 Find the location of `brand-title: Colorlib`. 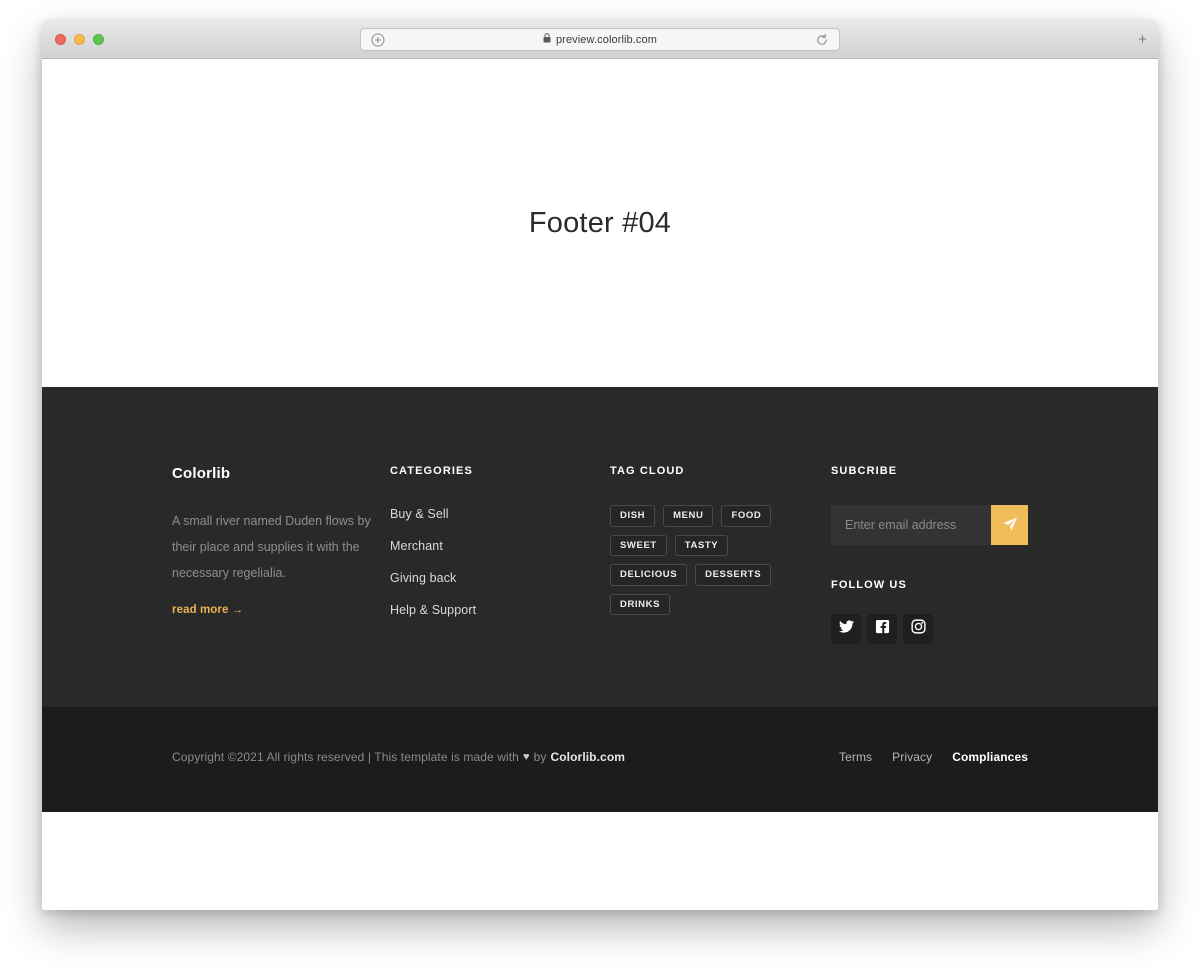

brand-title: Colorlib is located at coordinates (201, 473).